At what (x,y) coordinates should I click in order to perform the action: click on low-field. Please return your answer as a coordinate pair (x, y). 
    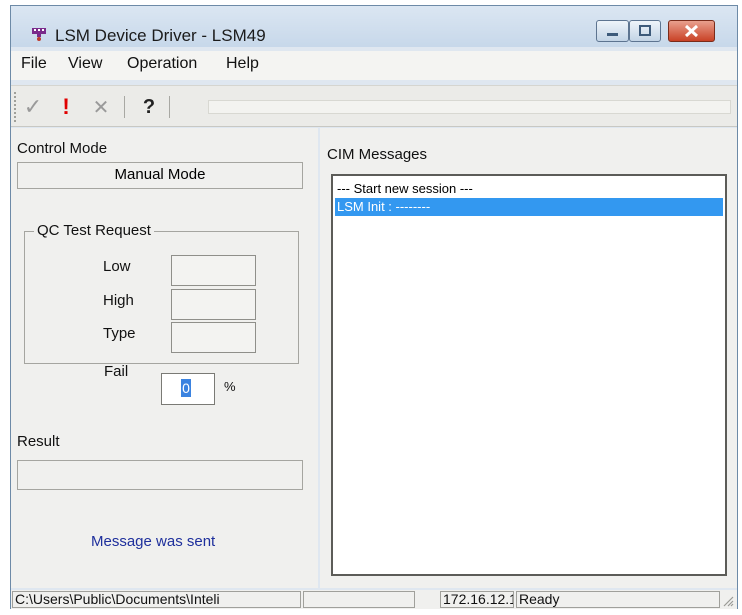
    Looking at the image, I should click on (213, 270).